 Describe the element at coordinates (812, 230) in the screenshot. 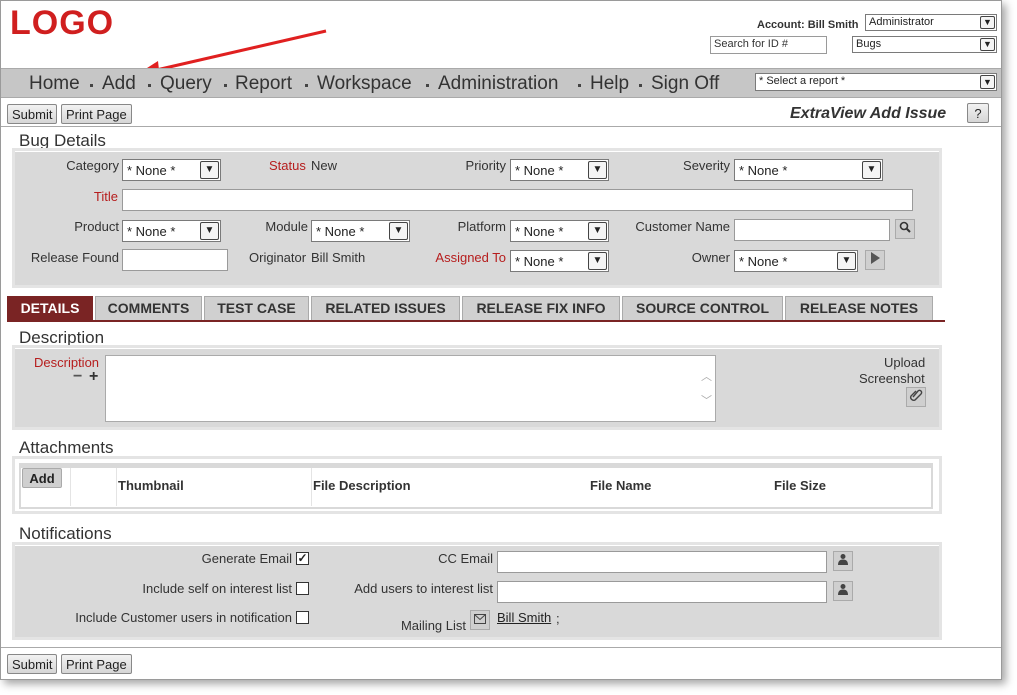

I see `customer-name-input` at that location.